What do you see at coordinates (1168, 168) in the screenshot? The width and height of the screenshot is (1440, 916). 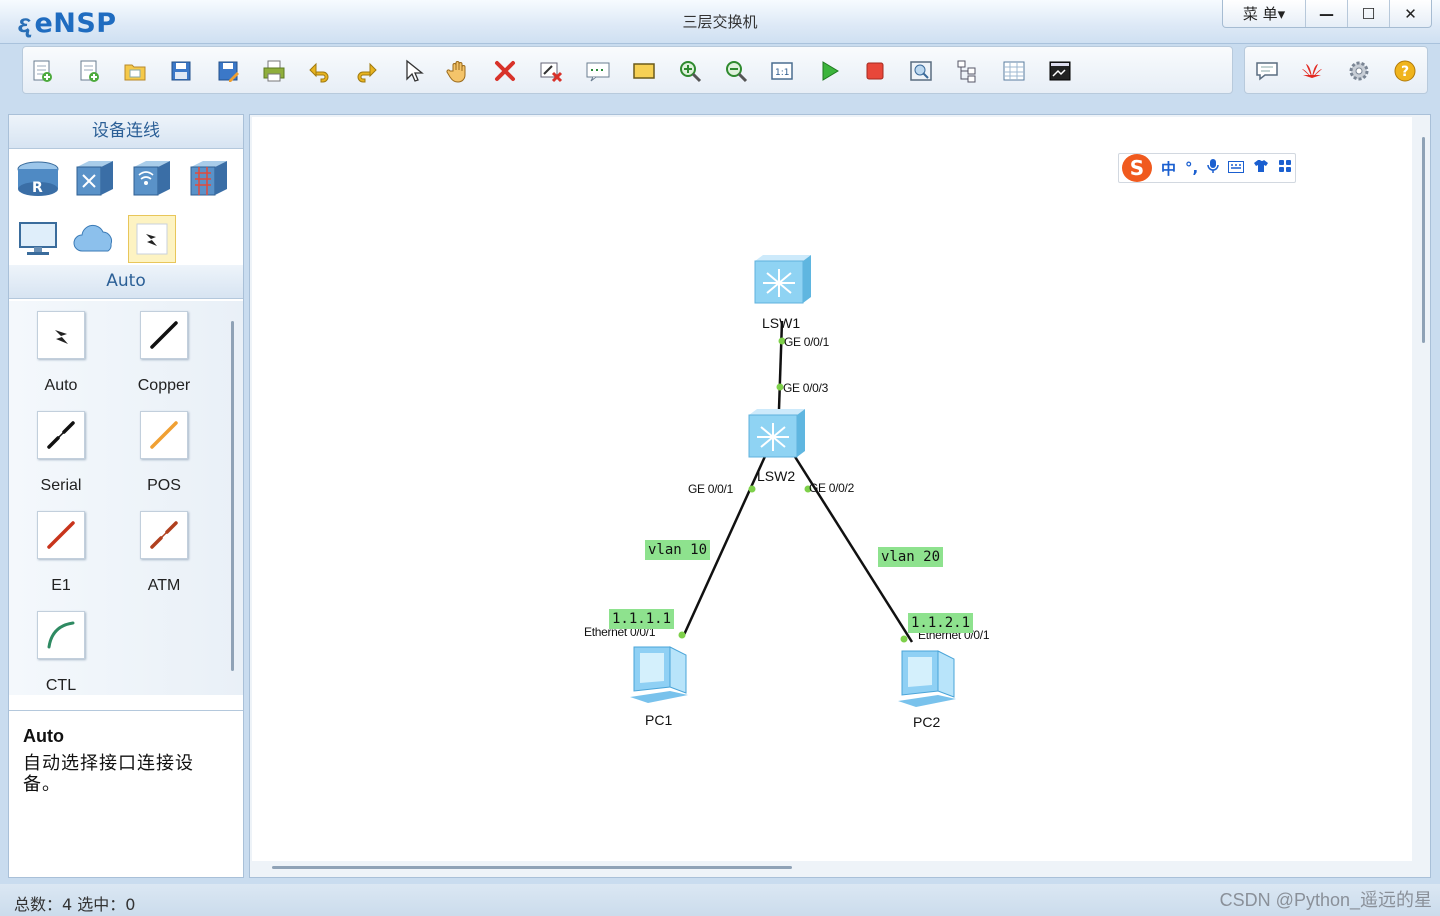 I see `ime-mode: 中` at bounding box center [1168, 168].